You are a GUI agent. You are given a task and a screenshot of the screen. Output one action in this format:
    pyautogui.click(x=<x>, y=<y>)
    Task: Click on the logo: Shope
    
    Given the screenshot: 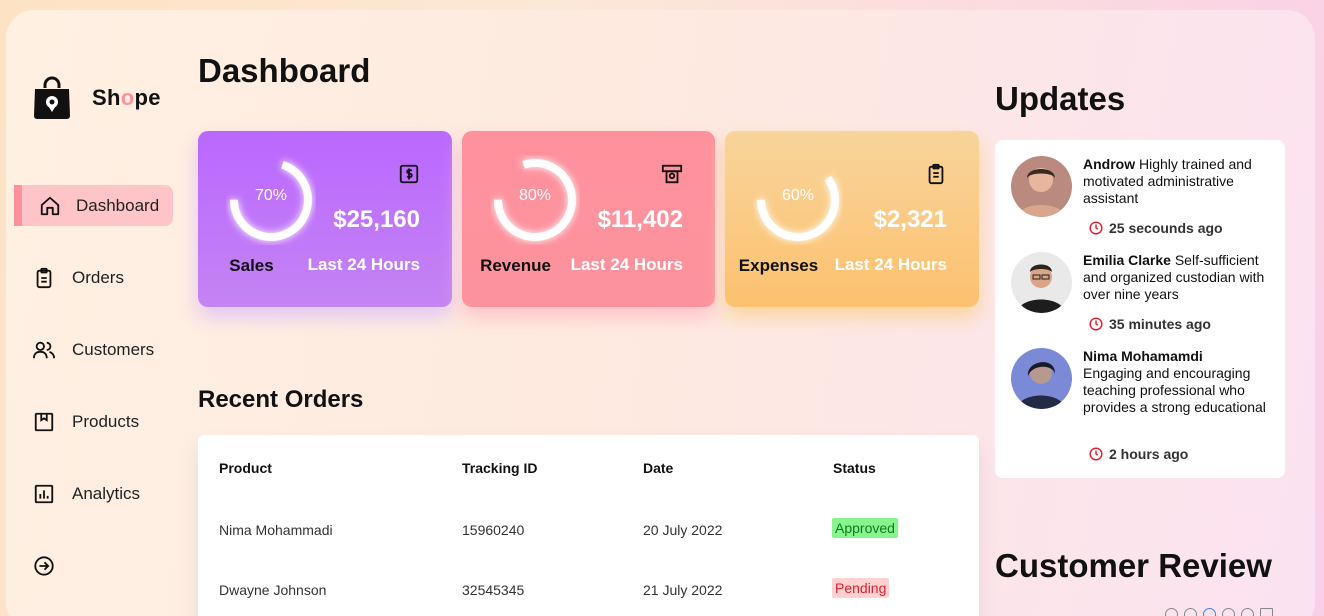 What is the action you would take?
    pyautogui.click(x=96, y=98)
    